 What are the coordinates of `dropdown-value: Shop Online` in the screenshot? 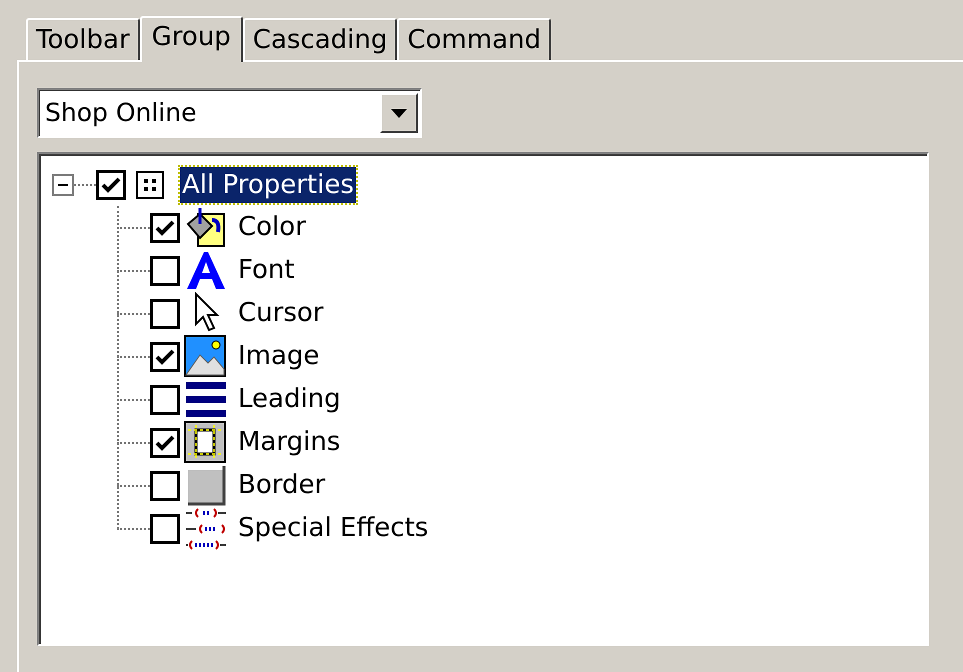 It's located at (120, 113).